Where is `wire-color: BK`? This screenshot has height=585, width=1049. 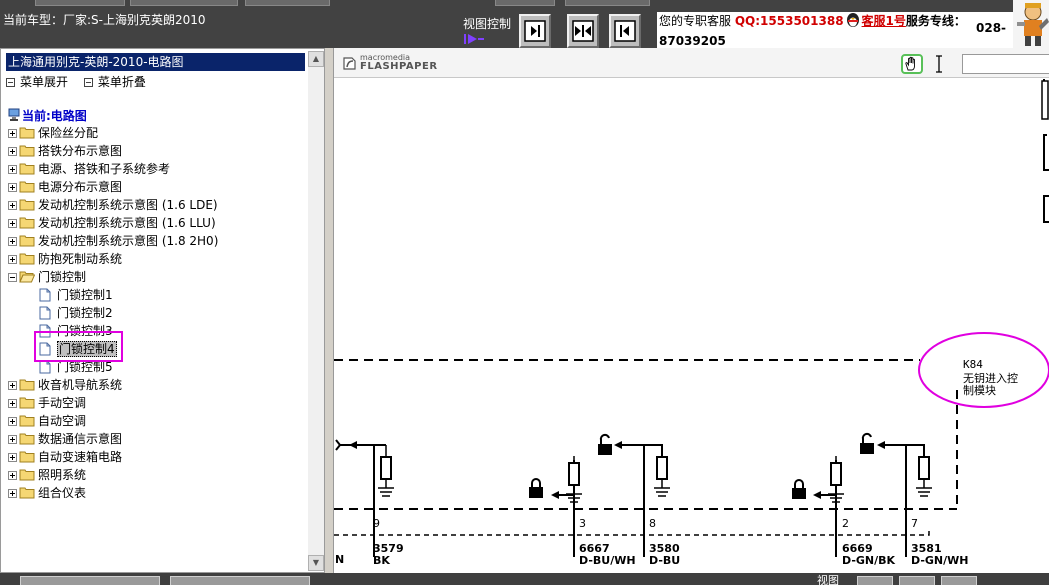 wire-color: BK is located at coordinates (381, 560).